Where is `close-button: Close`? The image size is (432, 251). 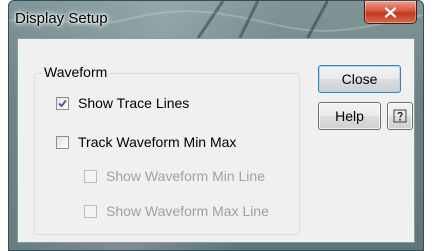 close-button: Close is located at coordinates (359, 79).